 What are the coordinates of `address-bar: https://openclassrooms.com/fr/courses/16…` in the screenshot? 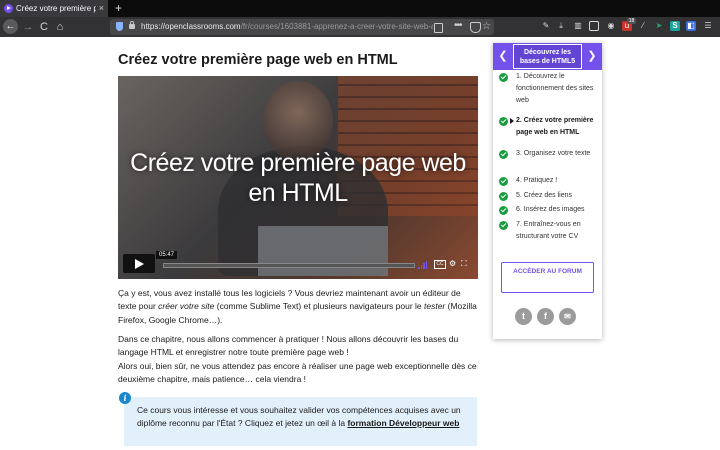 It's located at (302, 27).